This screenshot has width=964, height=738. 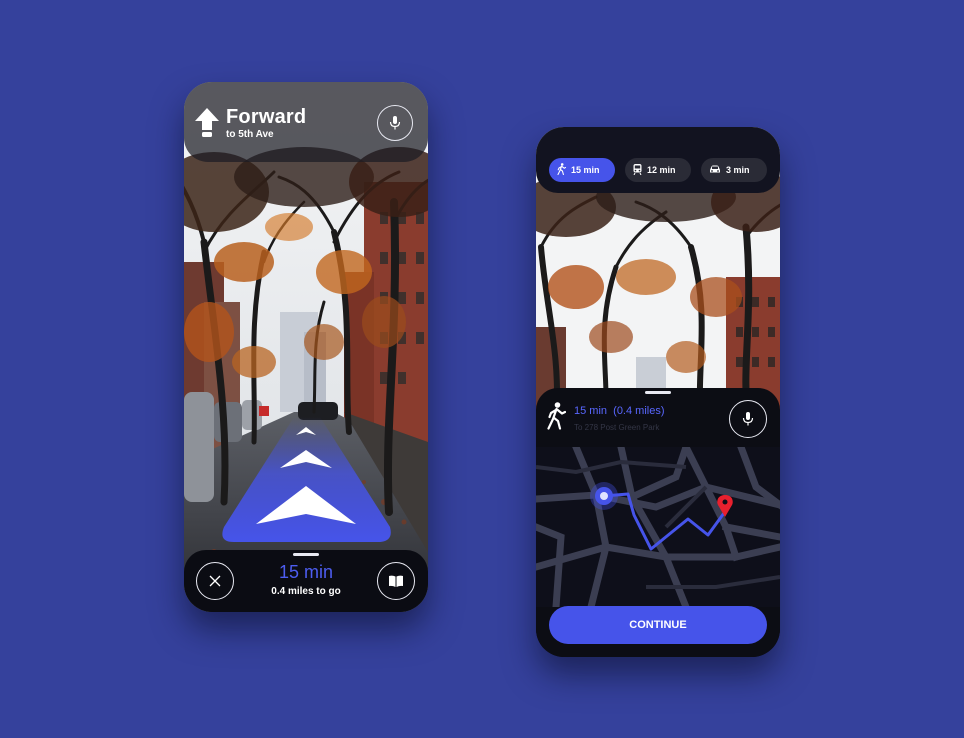 I want to click on mode-train-label: 12 min, so click(x=661, y=170).